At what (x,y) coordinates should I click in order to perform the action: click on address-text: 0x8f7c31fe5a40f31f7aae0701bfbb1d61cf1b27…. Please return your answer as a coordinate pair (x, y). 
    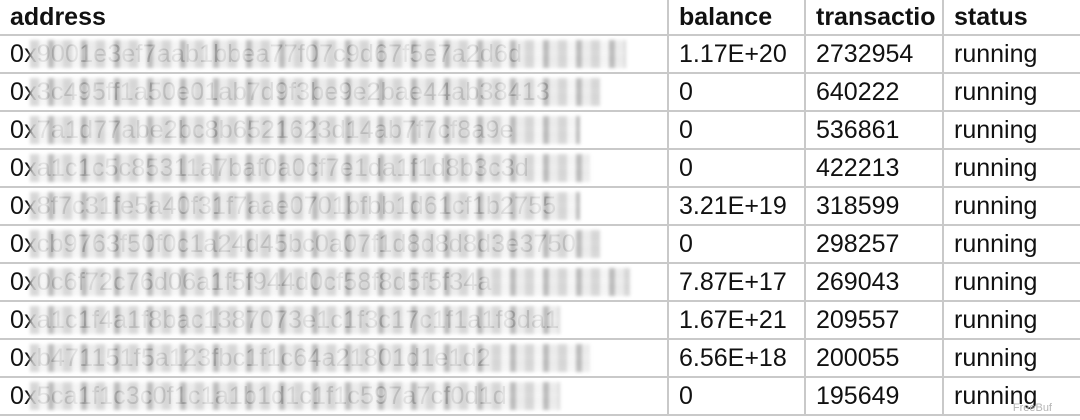
    Looking at the image, I should click on (283, 205).